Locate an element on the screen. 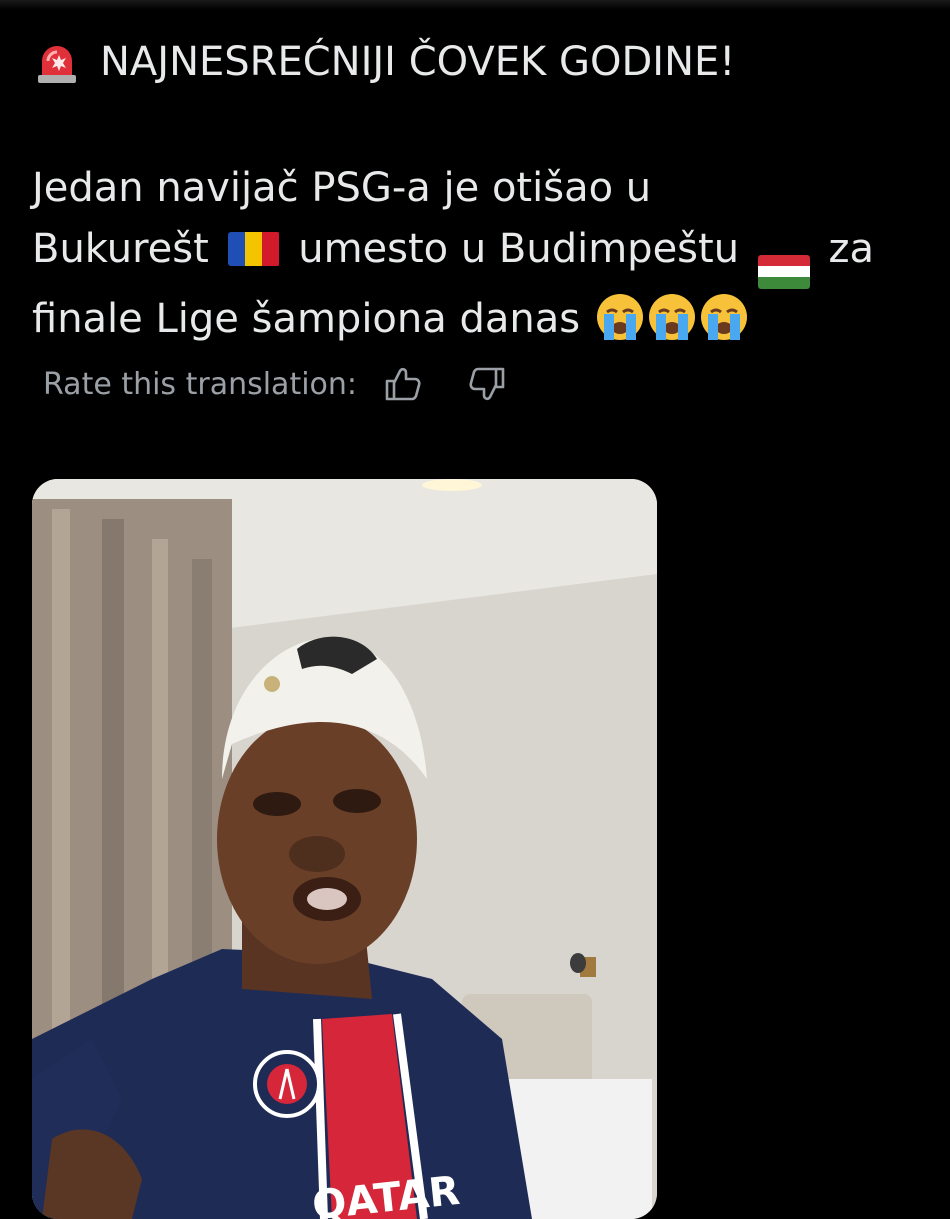 The height and width of the screenshot is (1219, 950). headline-text: NAJNESREĆNIJI ČOVEK GODINE! is located at coordinates (418, 62).